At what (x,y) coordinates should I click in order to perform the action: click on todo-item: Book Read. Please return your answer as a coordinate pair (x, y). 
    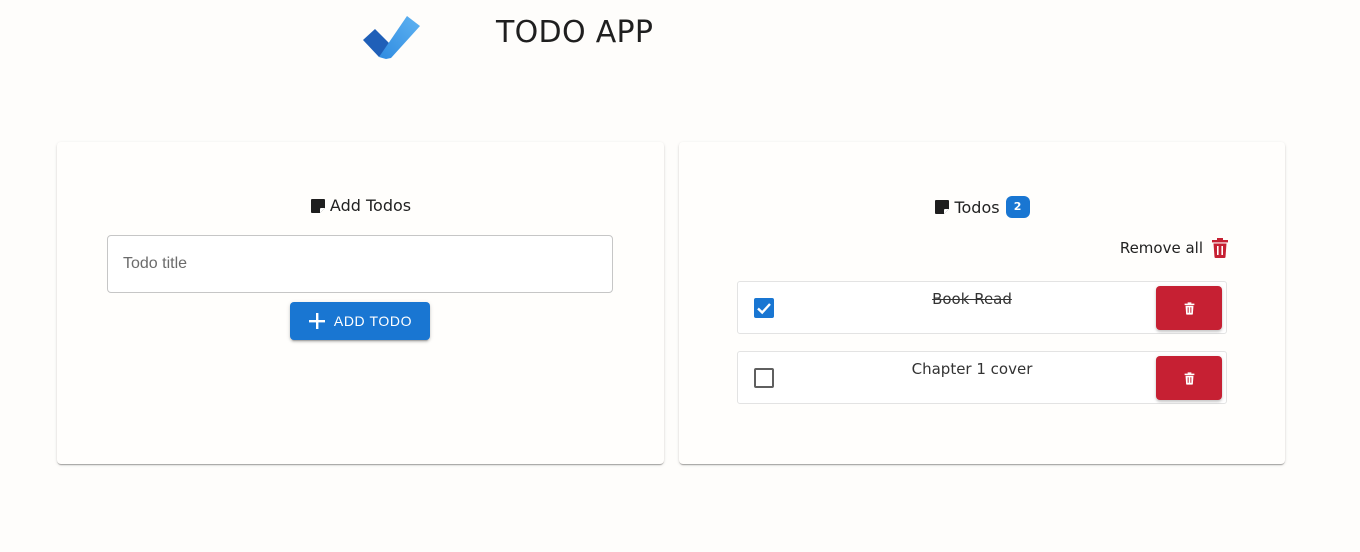
    Looking at the image, I should click on (982, 307).